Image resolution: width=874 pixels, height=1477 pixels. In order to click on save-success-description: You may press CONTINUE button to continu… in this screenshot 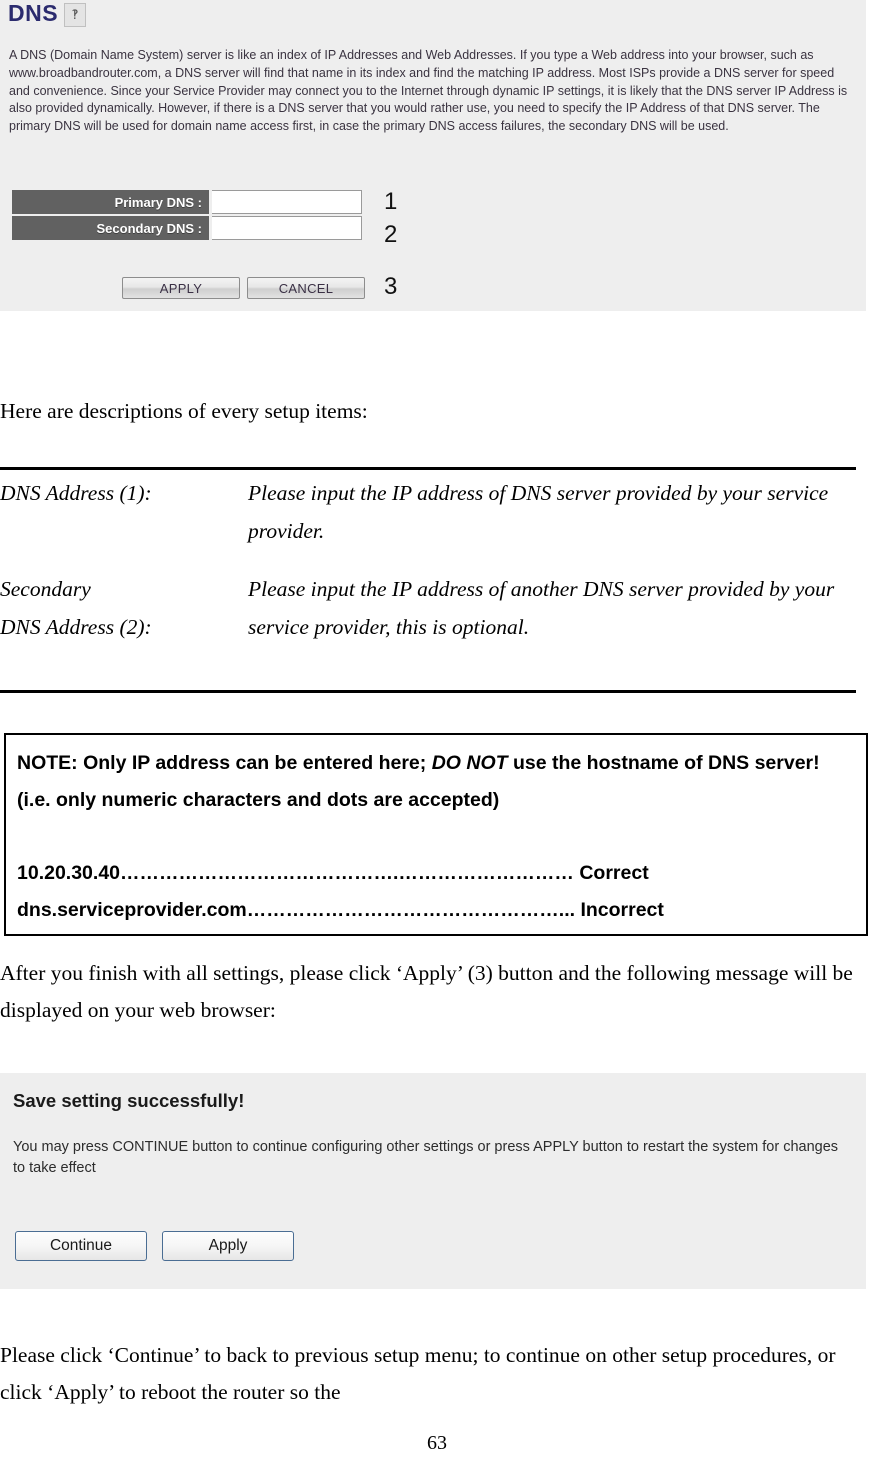, I will do `click(426, 1157)`.